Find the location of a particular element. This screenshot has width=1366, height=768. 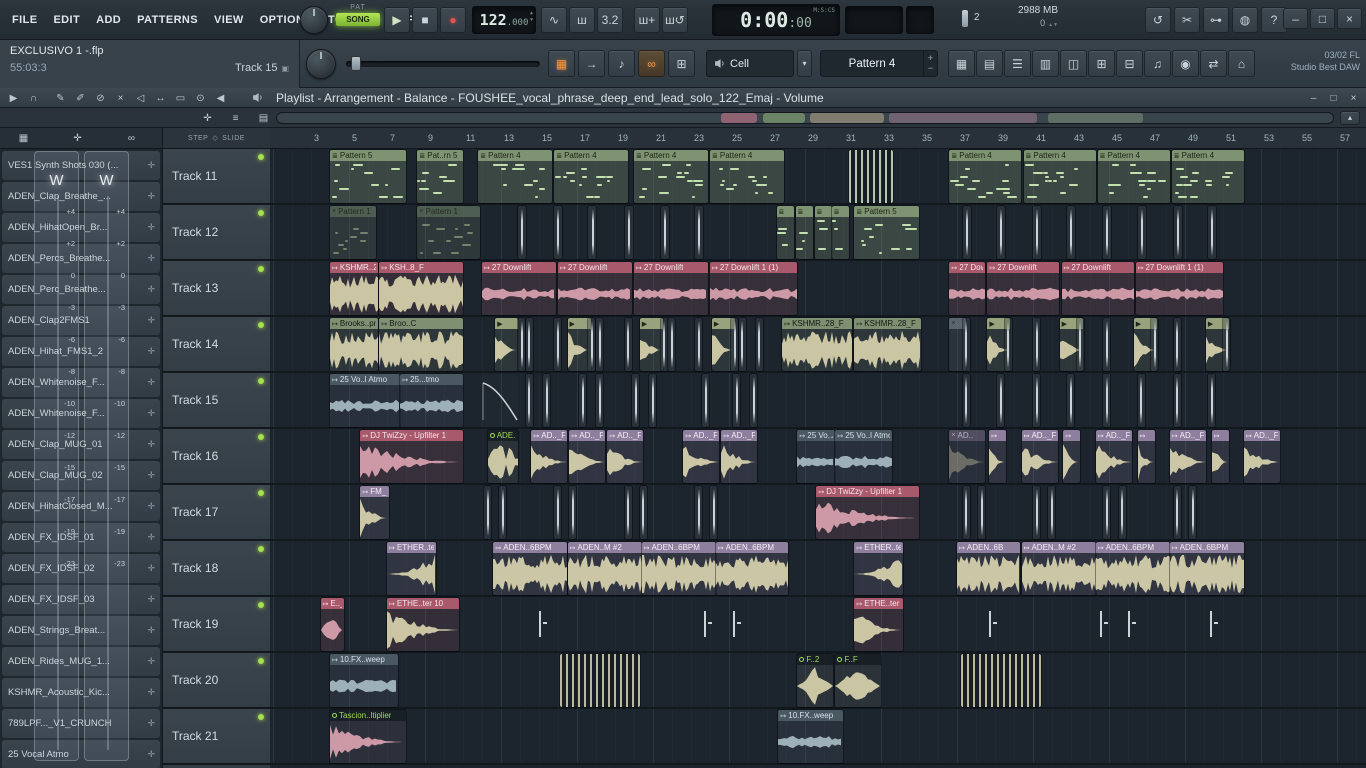

list-icon: ▤ is located at coordinates (263, 118).